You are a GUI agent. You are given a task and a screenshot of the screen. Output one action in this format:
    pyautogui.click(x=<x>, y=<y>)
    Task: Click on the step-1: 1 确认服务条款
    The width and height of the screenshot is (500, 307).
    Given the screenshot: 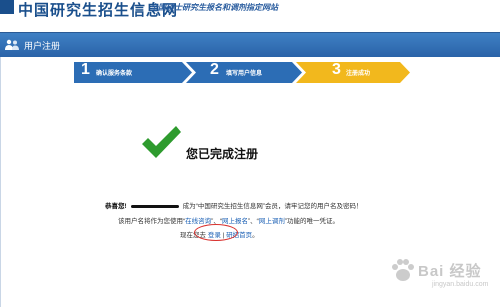 What is the action you would take?
    pyautogui.click(x=129, y=72)
    